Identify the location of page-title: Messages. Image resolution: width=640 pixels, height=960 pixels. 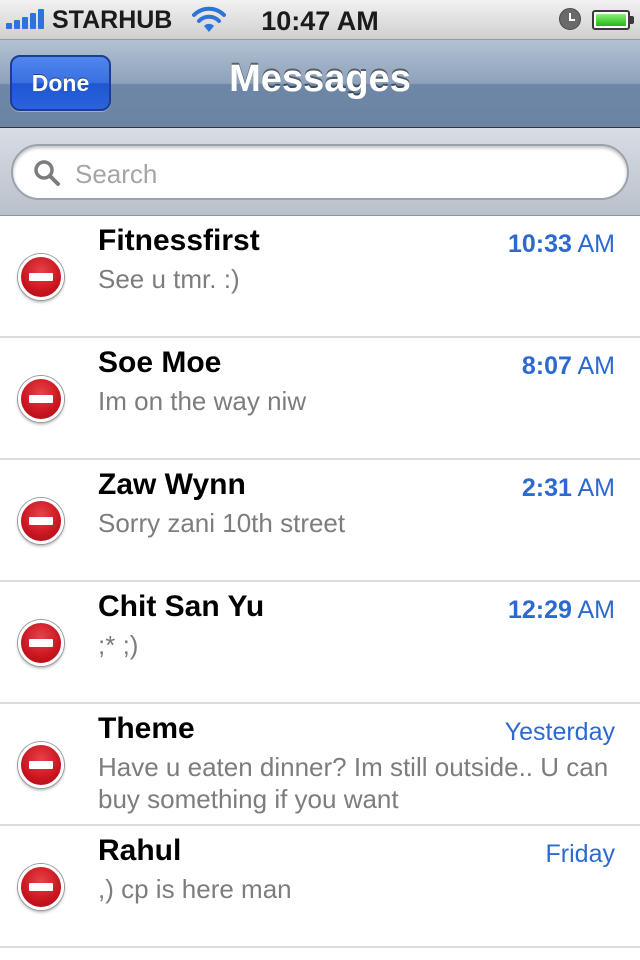
(320, 79).